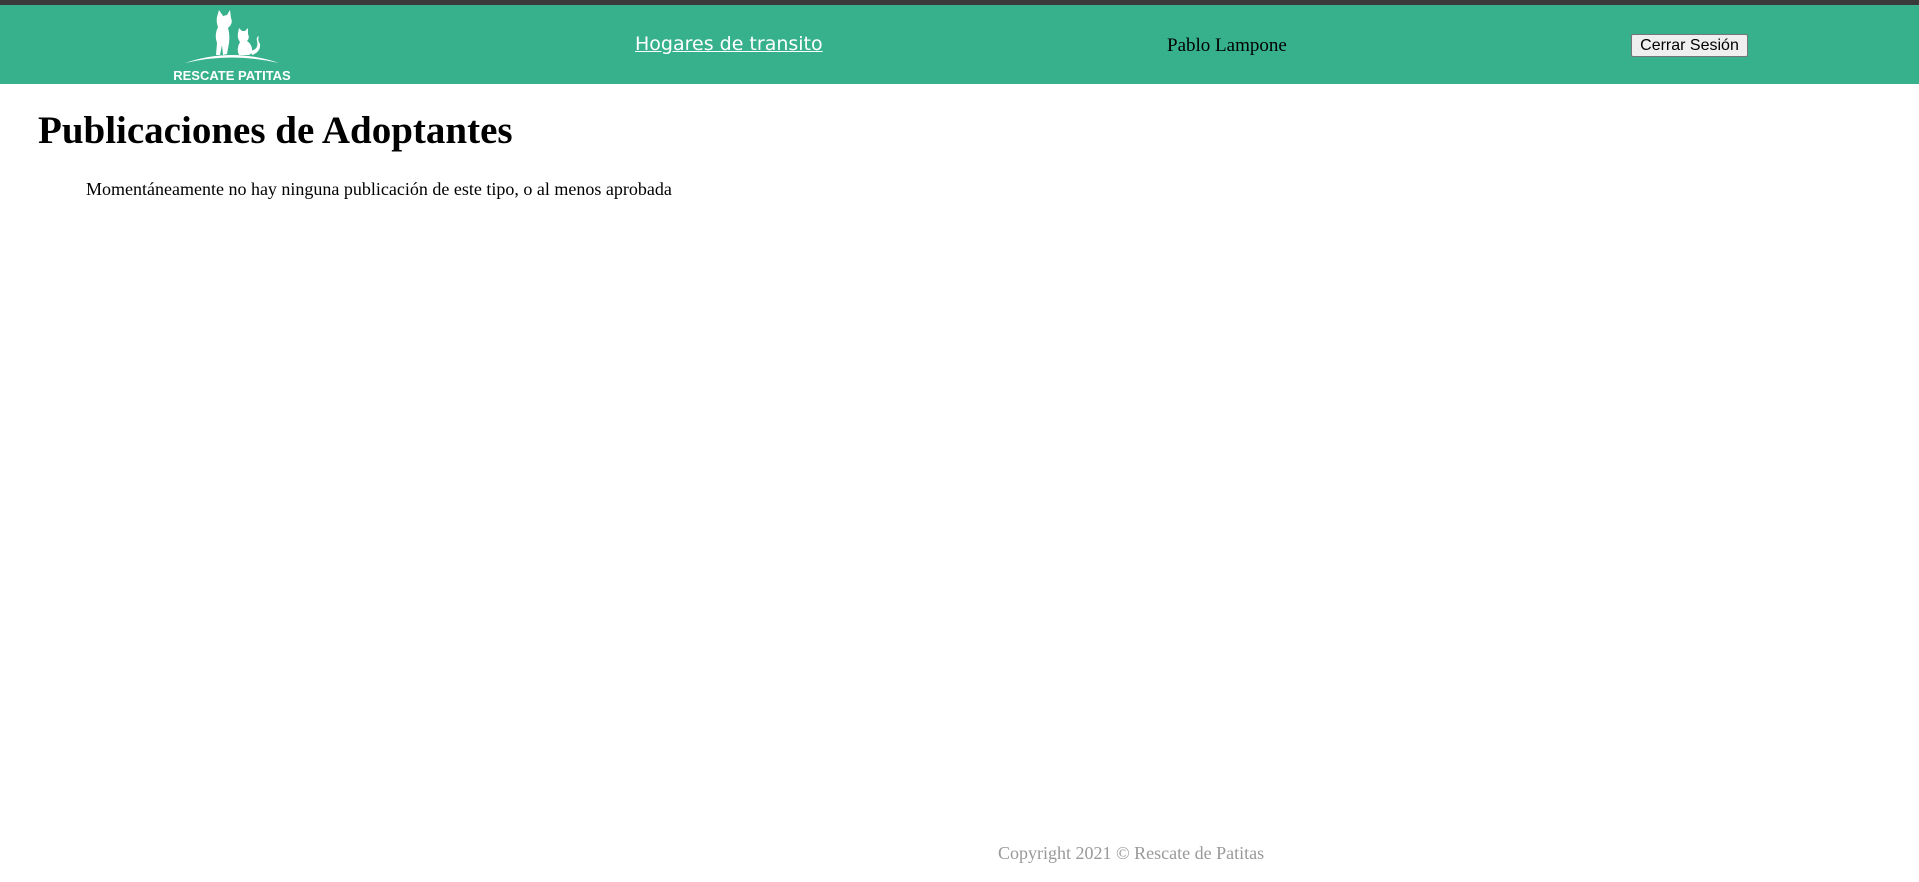  Describe the element at coordinates (275, 130) in the screenshot. I see `page-title: Publicaciones de Adoptantes` at that location.